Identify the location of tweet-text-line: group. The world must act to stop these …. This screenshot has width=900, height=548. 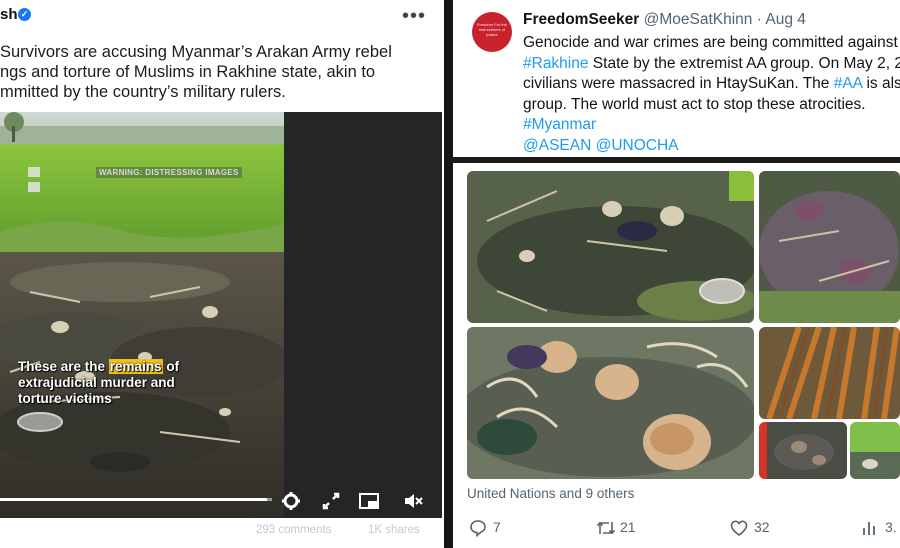
(694, 104).